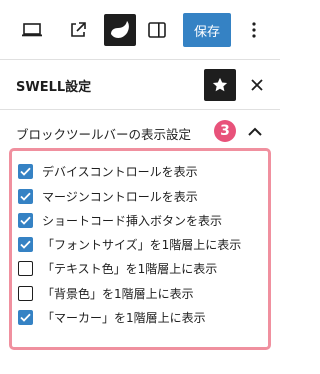  I want to click on option-row: 「テキスト色」を1階層上に表示, so click(117, 268).